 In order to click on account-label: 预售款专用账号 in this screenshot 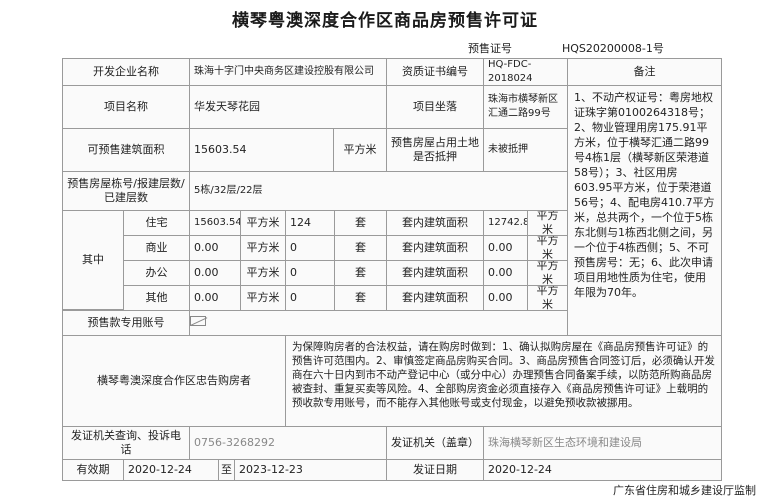, I will do `click(126, 323)`.